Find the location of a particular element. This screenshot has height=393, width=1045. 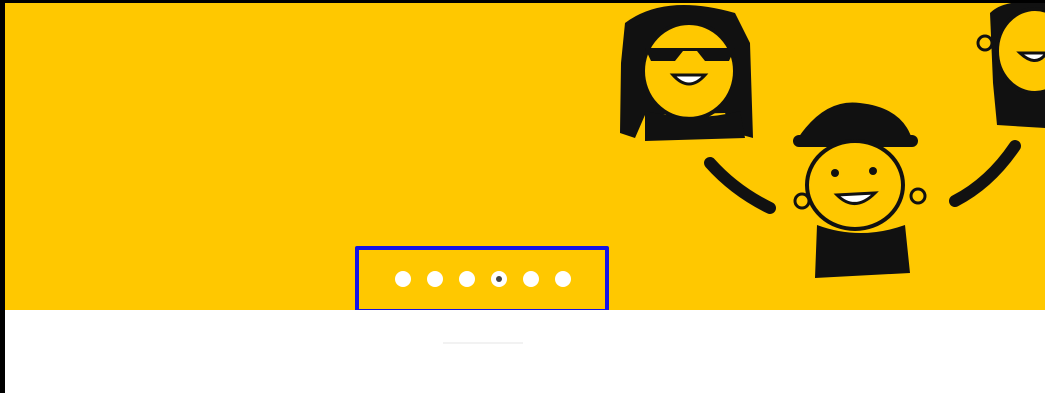

person-hat is located at coordinates (862, 190).